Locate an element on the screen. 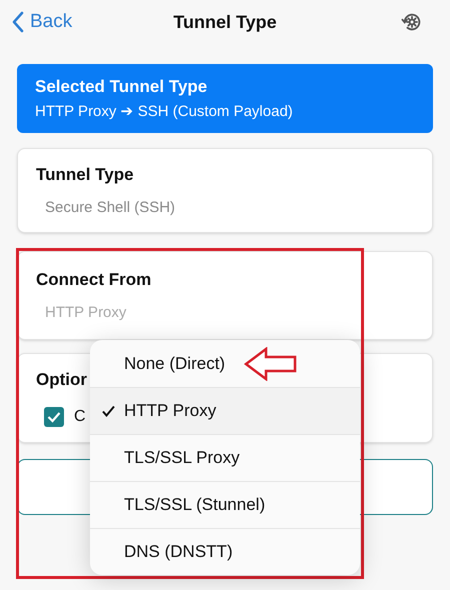  back-chevron-icon is located at coordinates (18, 22).